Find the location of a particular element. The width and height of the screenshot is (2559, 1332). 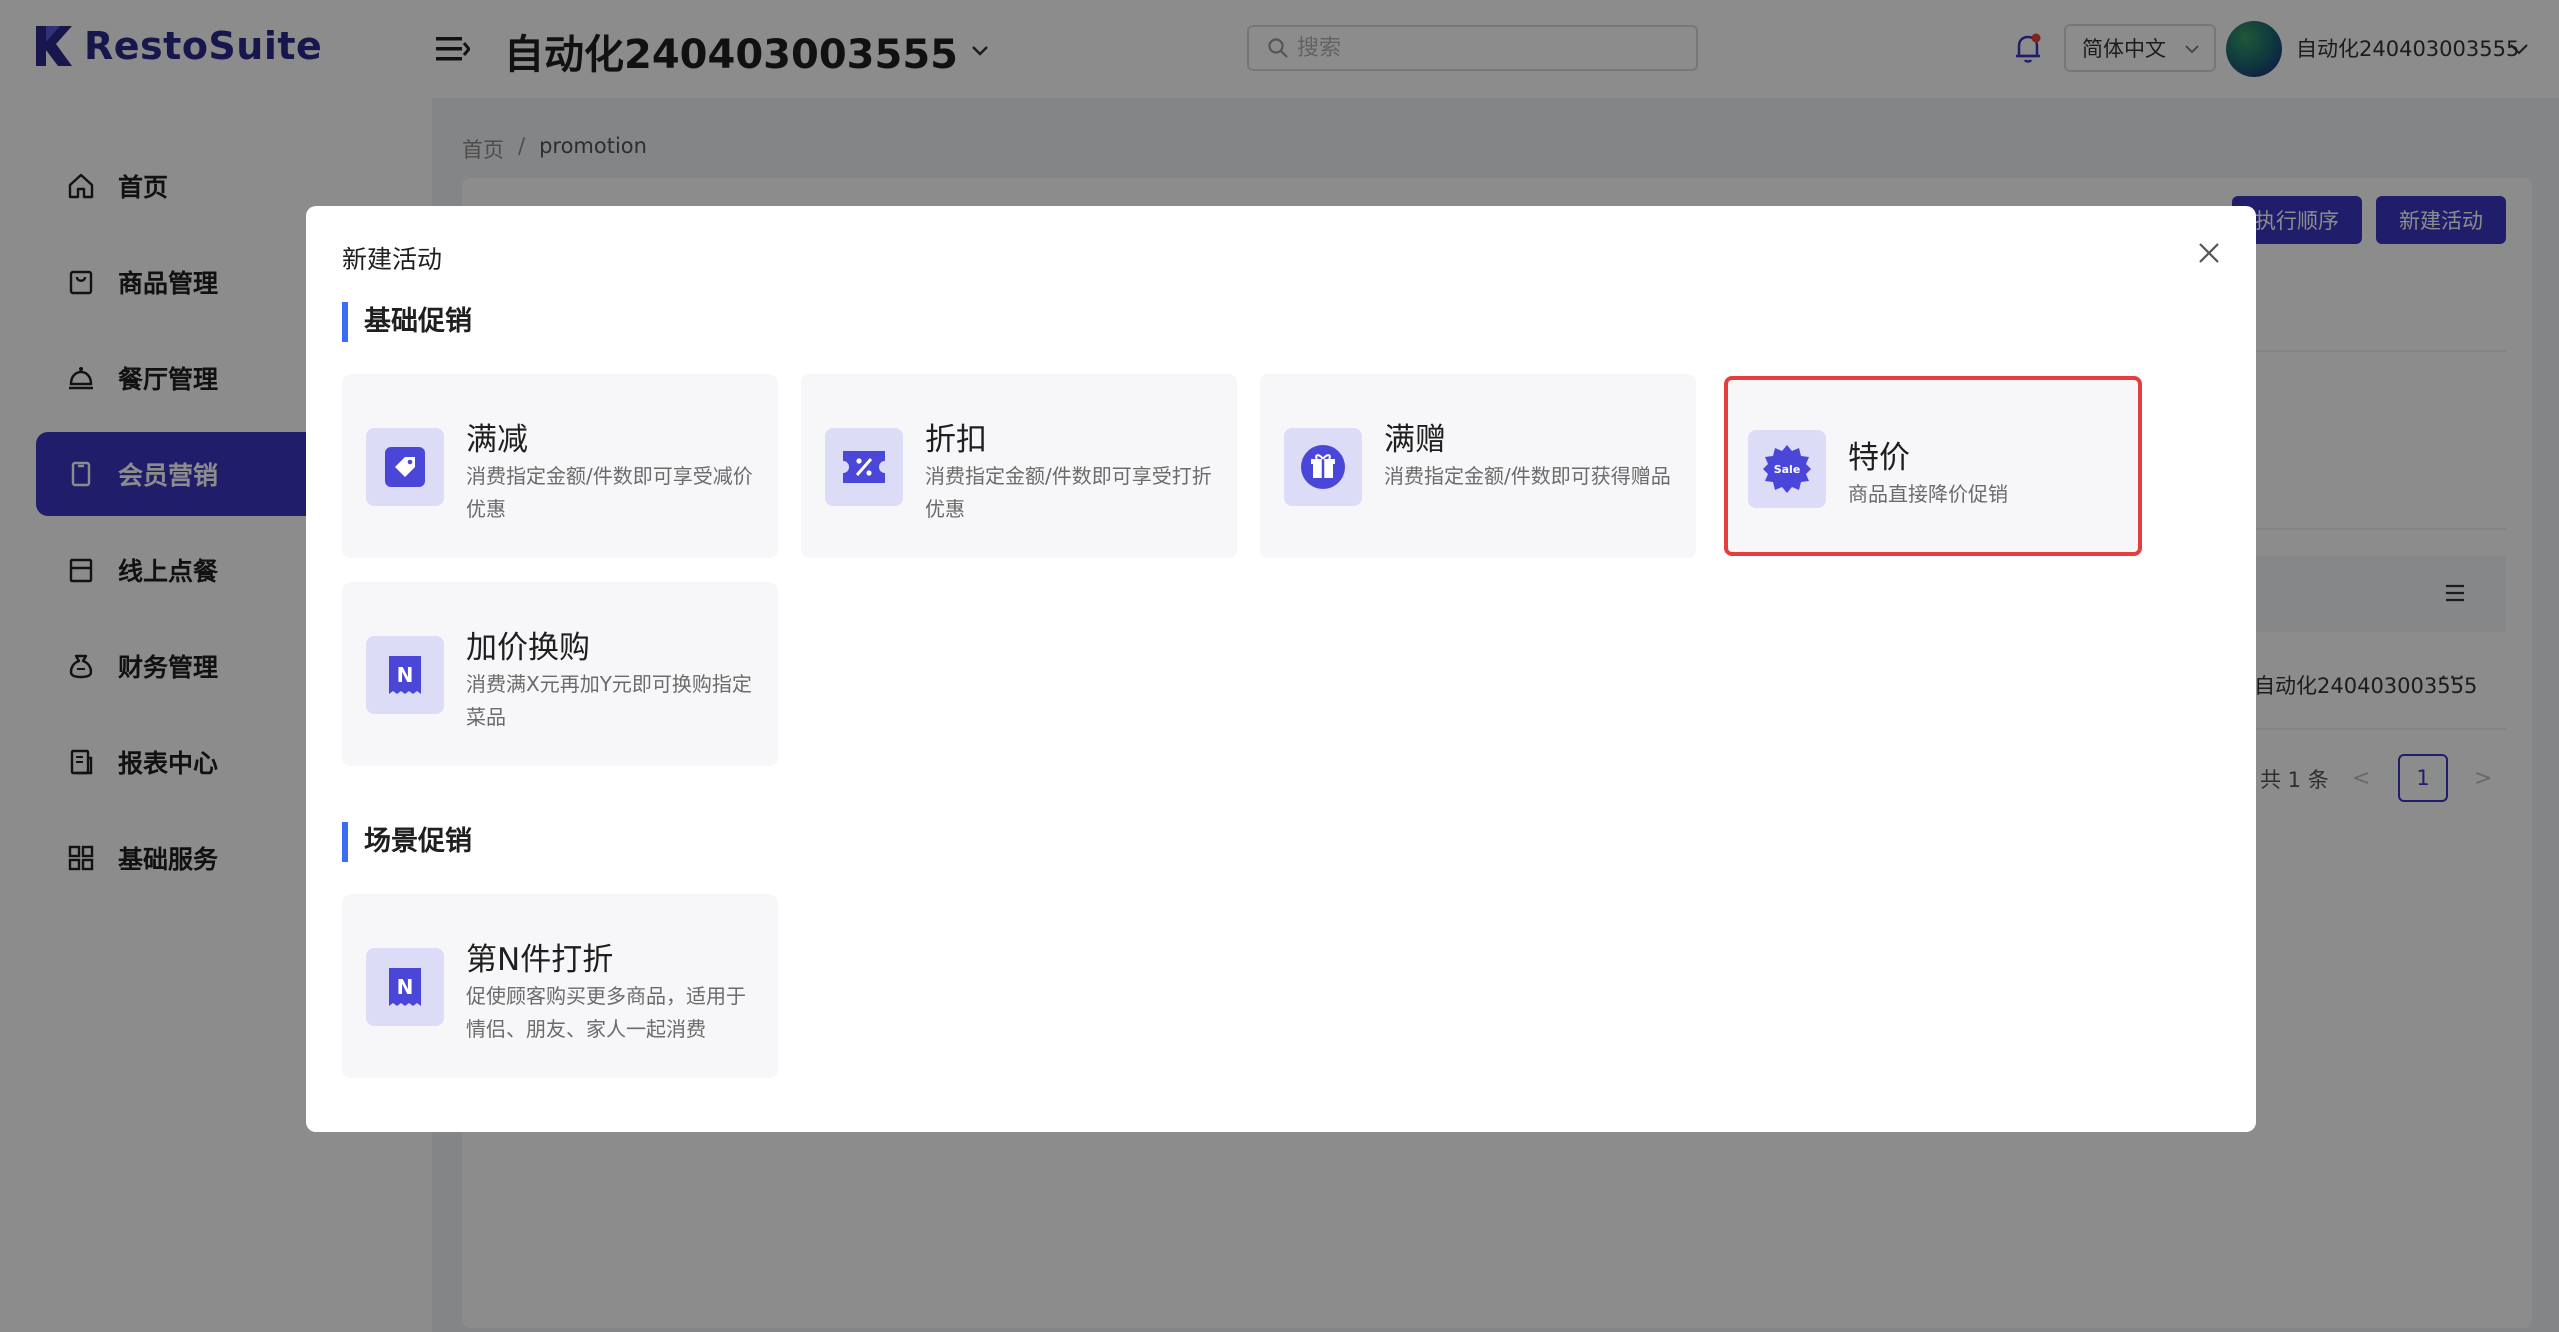

promo-name: 满减 is located at coordinates (497, 440).